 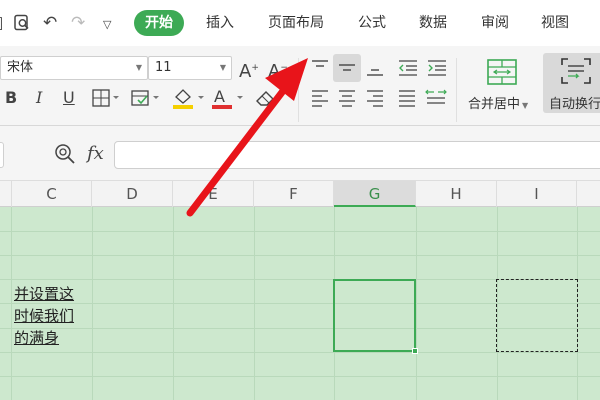 I want to click on distributed-align-icon, so click(x=436, y=97).